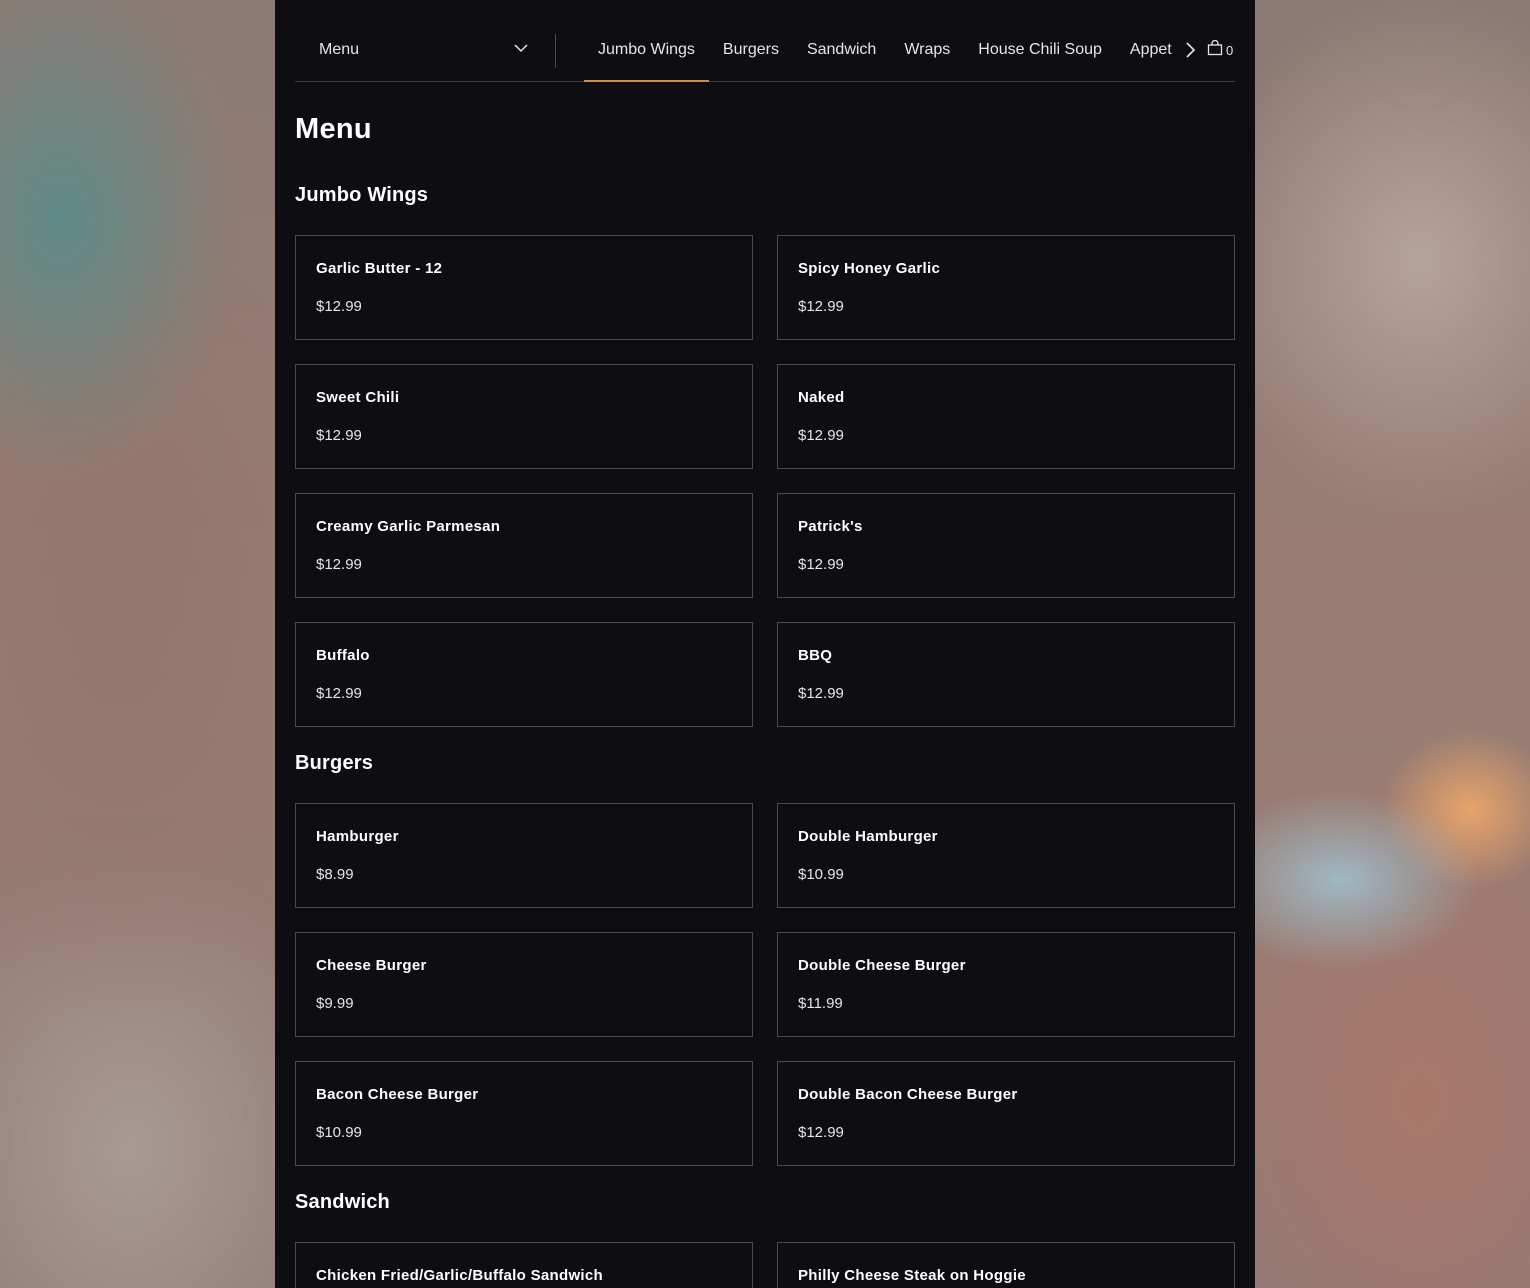 Image resolution: width=1530 pixels, height=1288 pixels. I want to click on menu-item-name: Double Hamburger, so click(868, 836).